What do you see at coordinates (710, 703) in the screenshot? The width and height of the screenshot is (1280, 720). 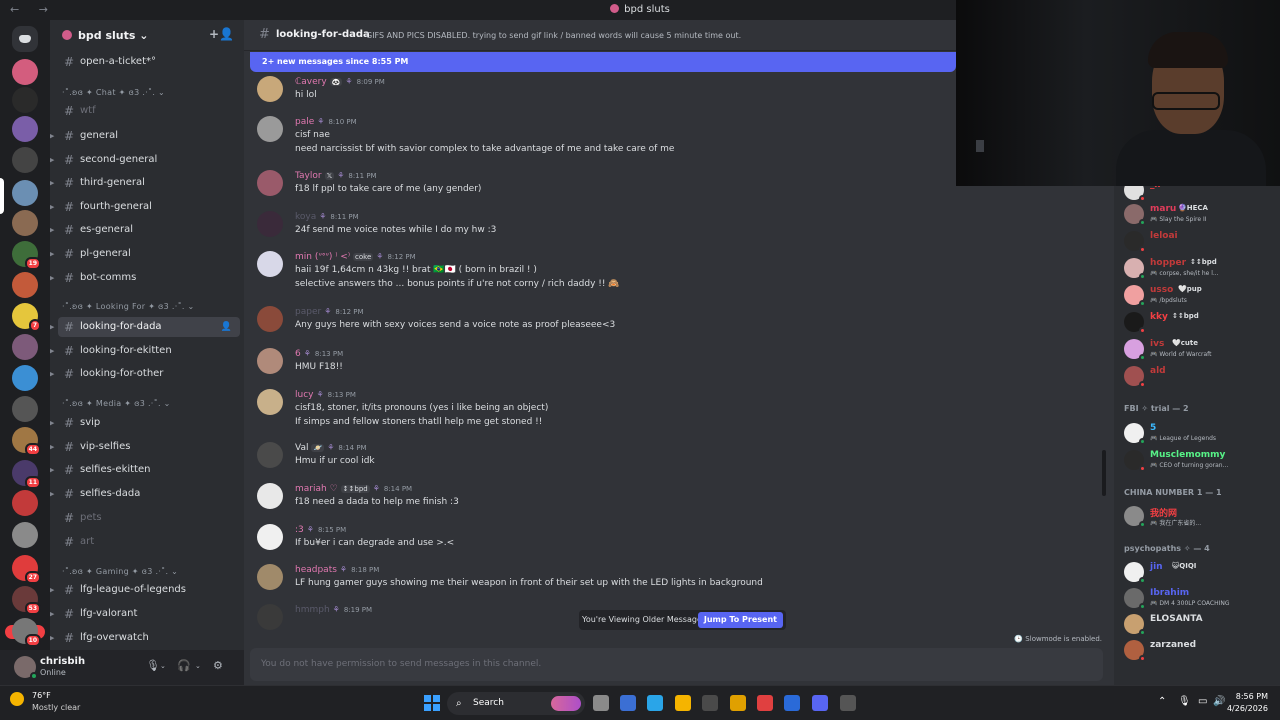 I see `store-icon` at bounding box center [710, 703].